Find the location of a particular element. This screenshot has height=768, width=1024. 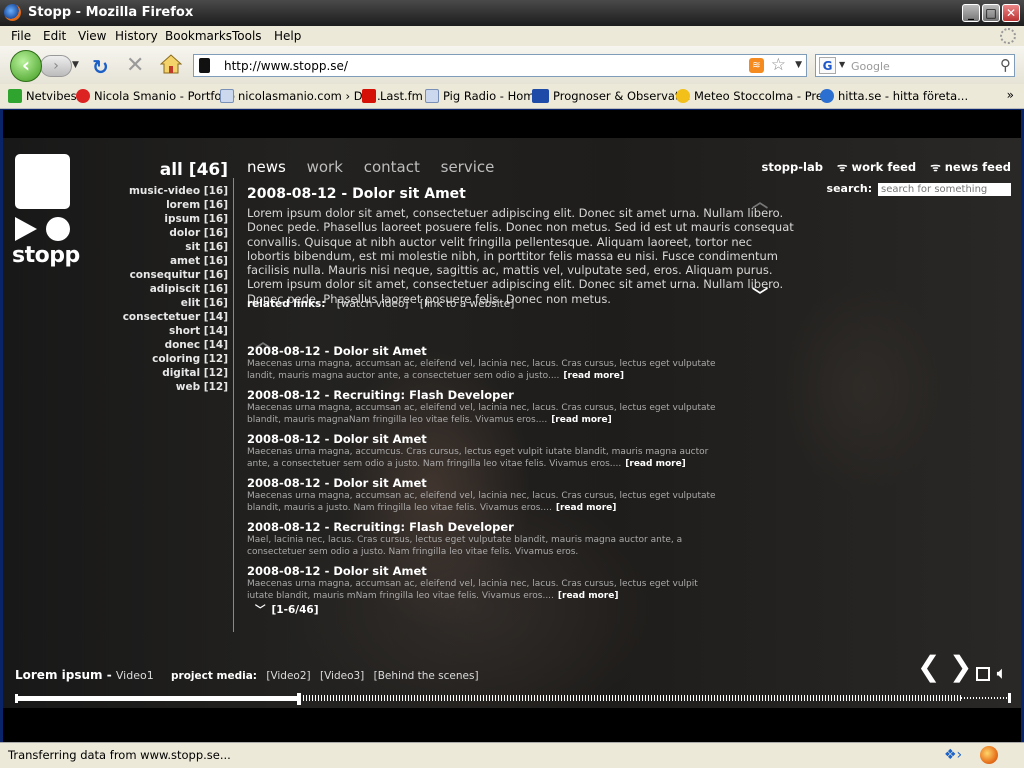

search-bar: G ▼ Google ⚲ is located at coordinates (915, 65).